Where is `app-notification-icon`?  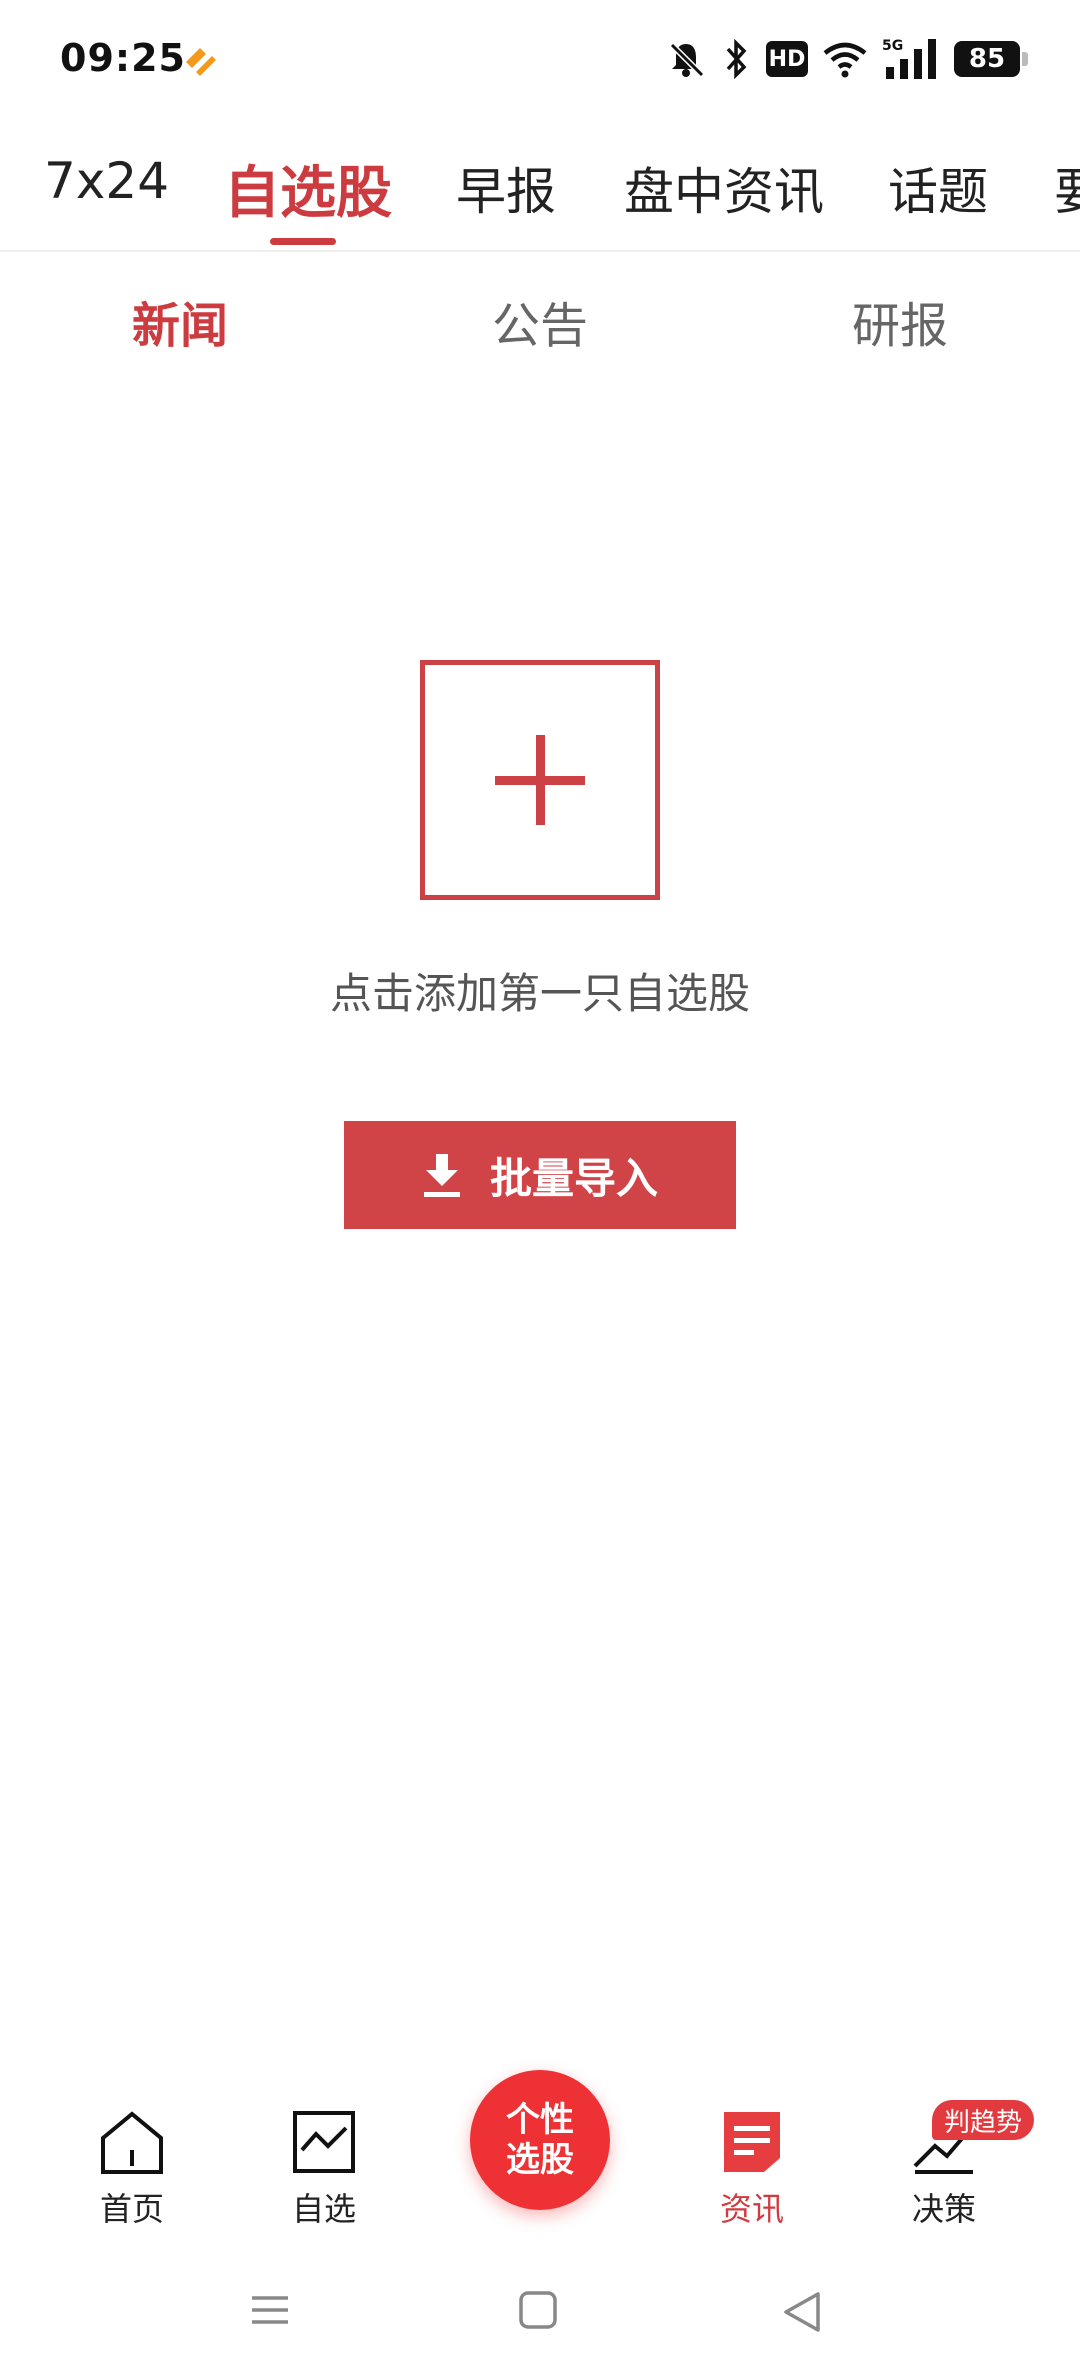 app-notification-icon is located at coordinates (201, 62).